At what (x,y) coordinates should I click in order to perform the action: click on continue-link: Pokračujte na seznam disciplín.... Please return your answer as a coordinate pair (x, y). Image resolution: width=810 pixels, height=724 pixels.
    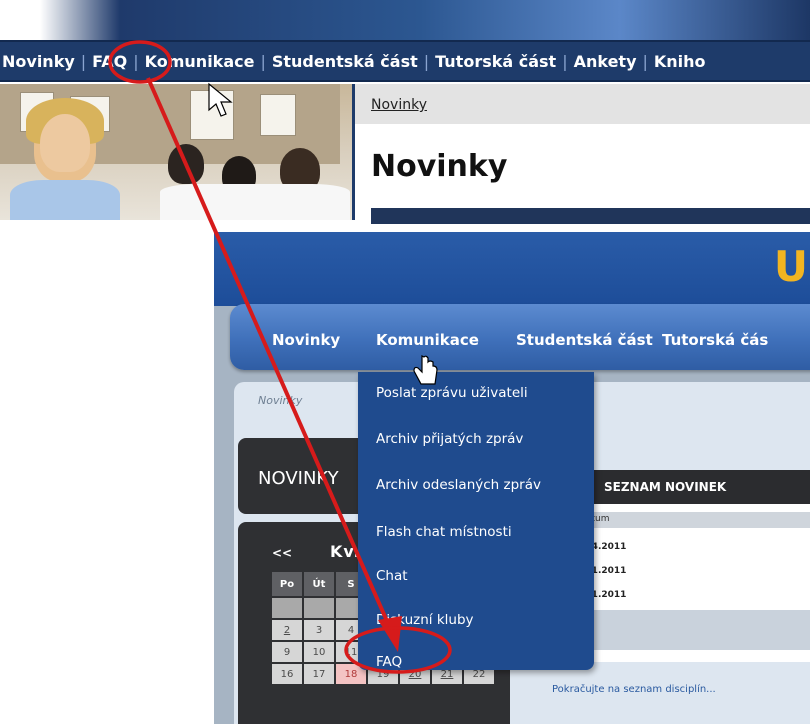
    Looking at the image, I should click on (634, 689).